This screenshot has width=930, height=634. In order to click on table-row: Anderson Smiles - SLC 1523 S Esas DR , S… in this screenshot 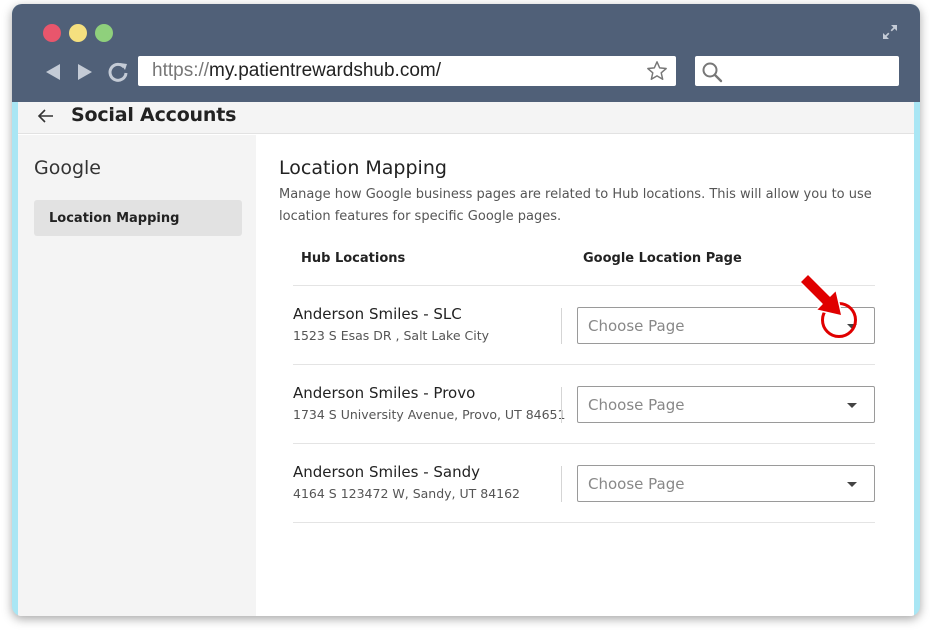, I will do `click(584, 325)`.